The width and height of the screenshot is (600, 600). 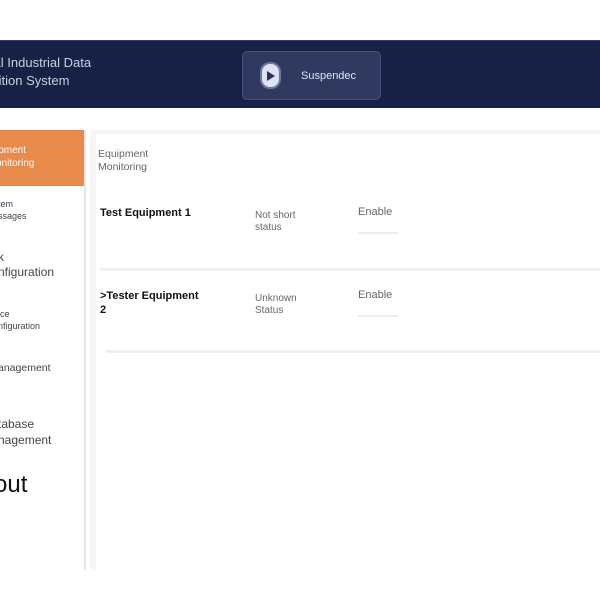 What do you see at coordinates (145, 213) in the screenshot?
I see `device-name-line-1: Test Equipment 1` at bounding box center [145, 213].